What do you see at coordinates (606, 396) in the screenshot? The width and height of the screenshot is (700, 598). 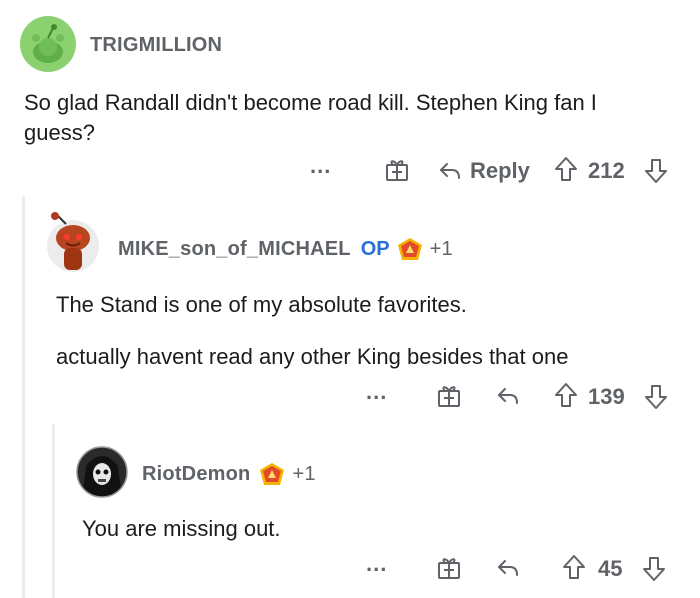 I see `vote-count: 139` at bounding box center [606, 396].